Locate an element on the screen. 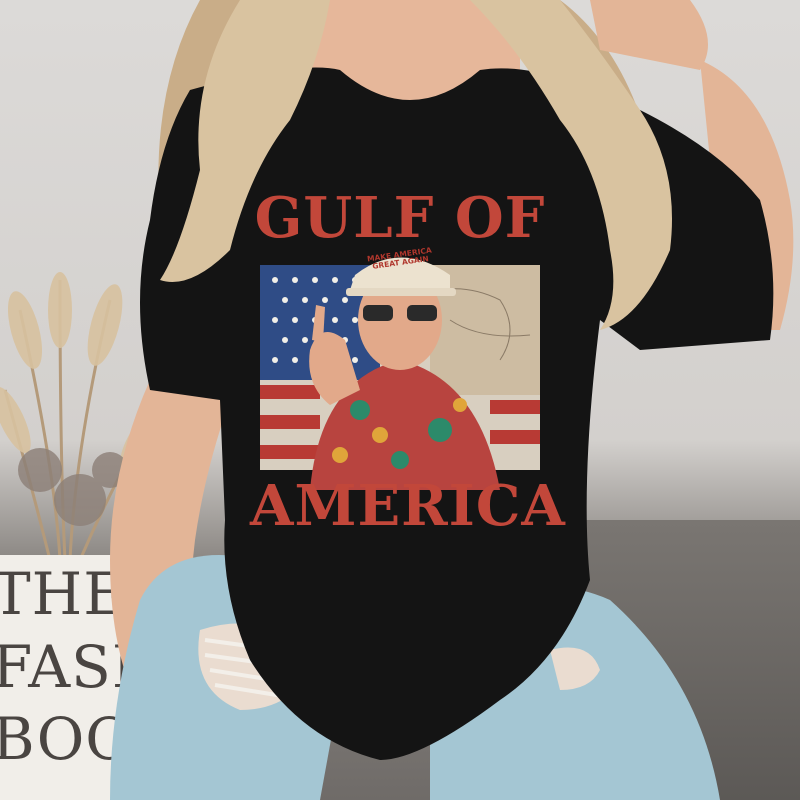 The width and height of the screenshot is (800, 800). graphic-title-bottom: AMERICA is located at coordinates (408, 506).